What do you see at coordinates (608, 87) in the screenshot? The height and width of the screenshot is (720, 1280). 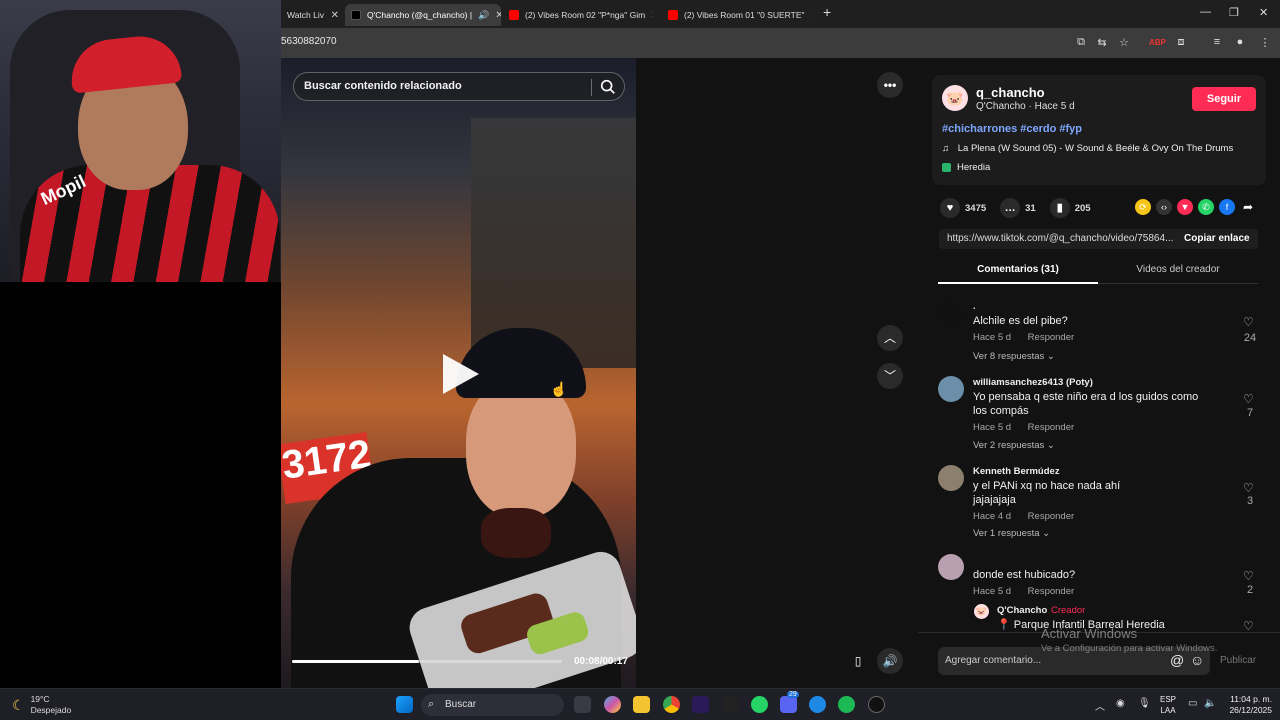 I see `search-icon` at bounding box center [608, 87].